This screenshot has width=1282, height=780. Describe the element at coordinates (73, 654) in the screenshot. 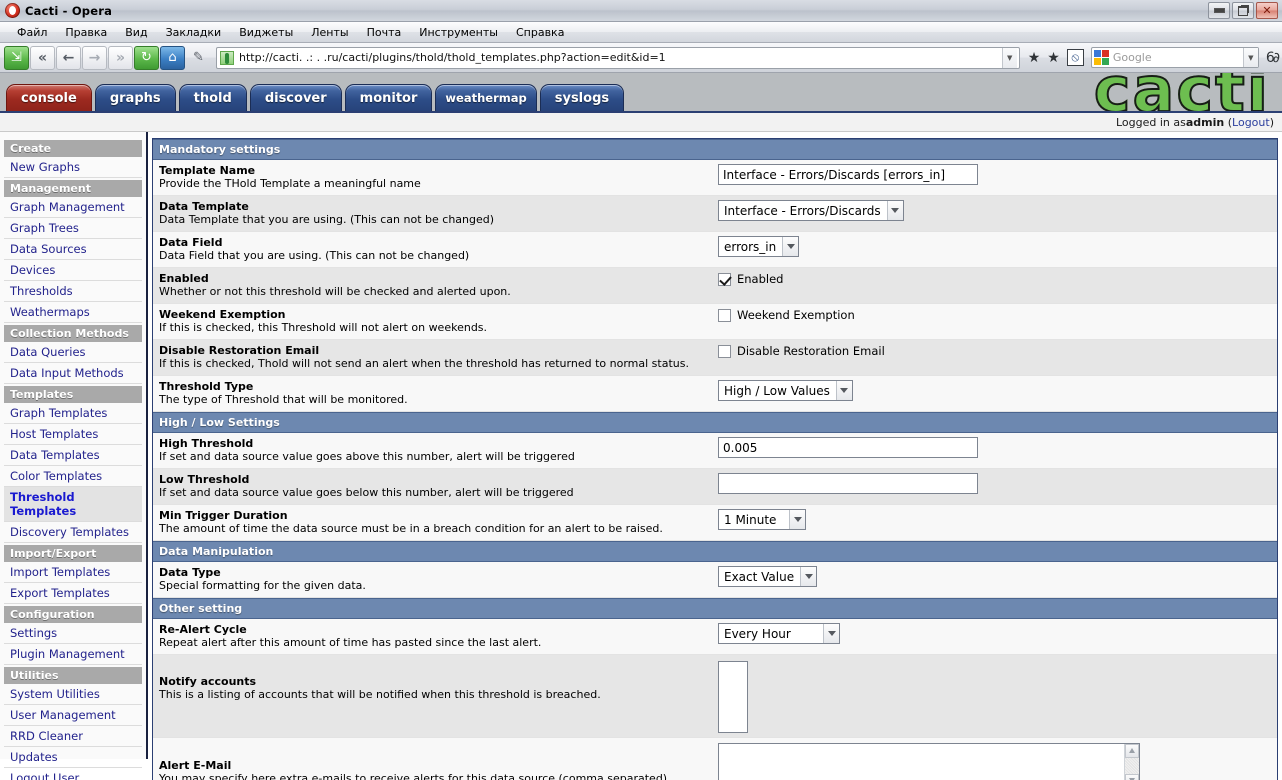

I see `sidebar-item-plugin-management: Plugin Management` at that location.